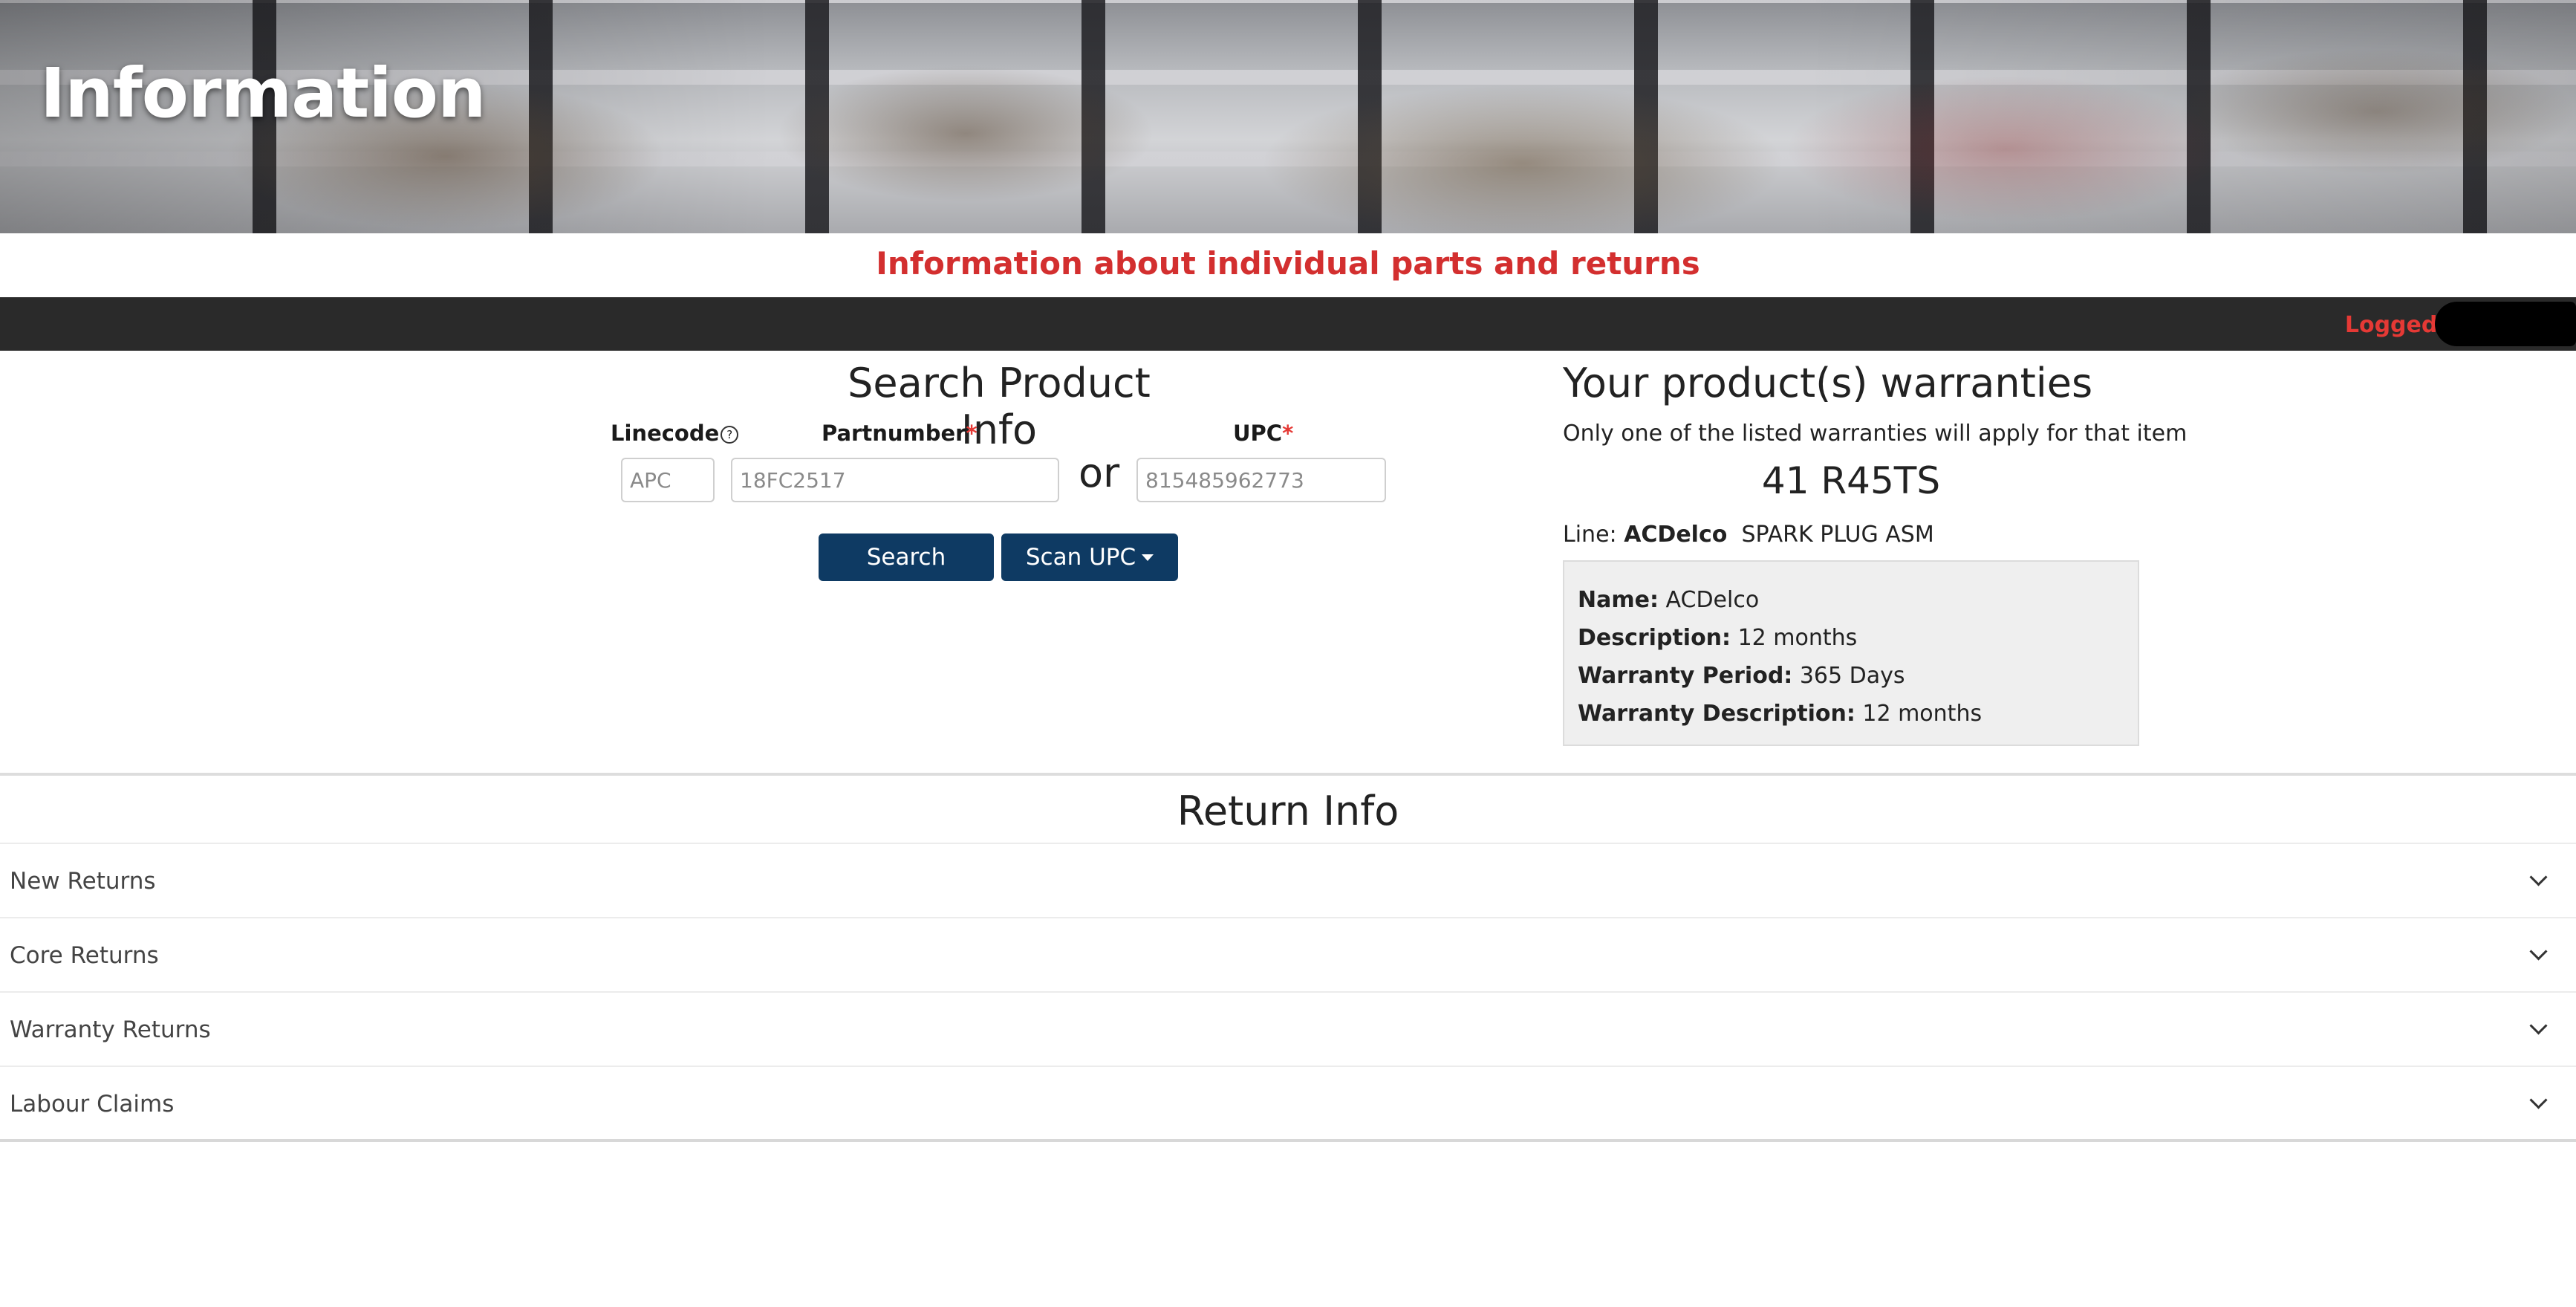 The height and width of the screenshot is (1307, 2576). I want to click on detail-value: ACDelco, so click(1712, 600).